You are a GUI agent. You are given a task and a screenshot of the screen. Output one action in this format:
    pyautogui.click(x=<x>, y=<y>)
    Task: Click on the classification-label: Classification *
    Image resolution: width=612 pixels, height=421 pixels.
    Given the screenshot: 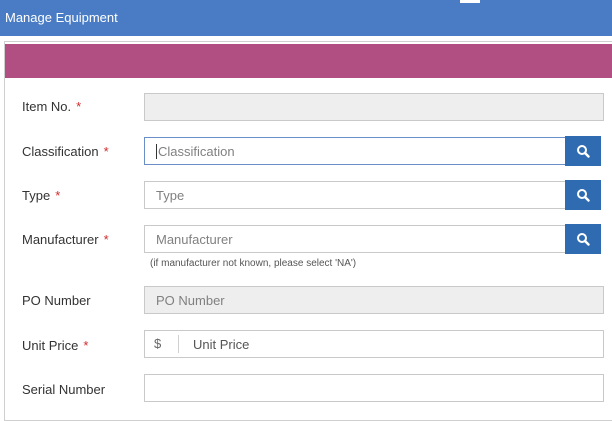 What is the action you would take?
    pyautogui.click(x=65, y=151)
    